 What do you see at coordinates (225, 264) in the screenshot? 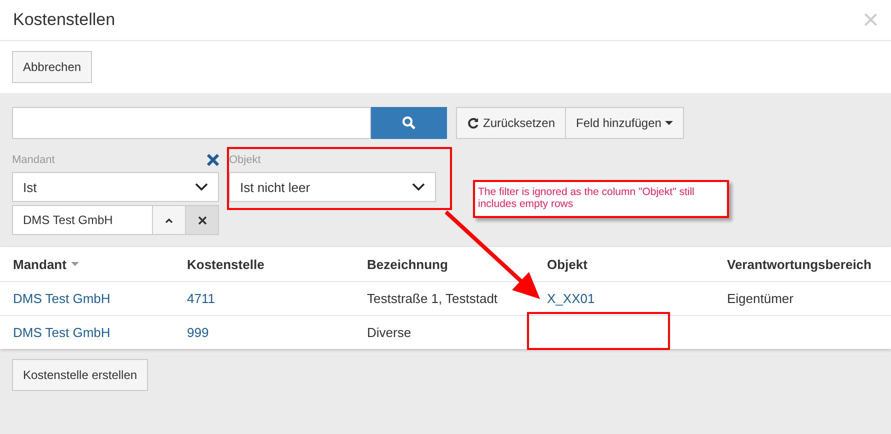
I see `column-header: Kostenstelle` at bounding box center [225, 264].